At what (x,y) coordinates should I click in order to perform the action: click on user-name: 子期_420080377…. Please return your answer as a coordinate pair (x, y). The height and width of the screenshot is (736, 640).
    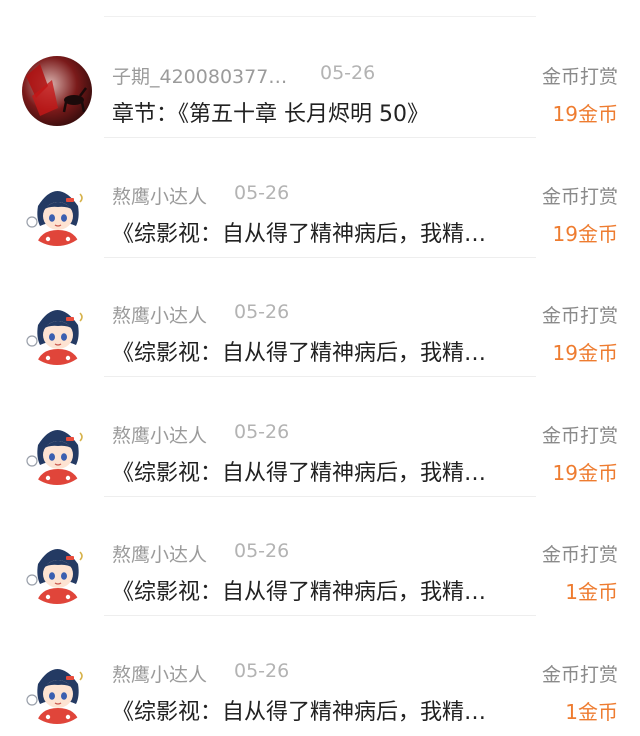
    Looking at the image, I should click on (199, 75).